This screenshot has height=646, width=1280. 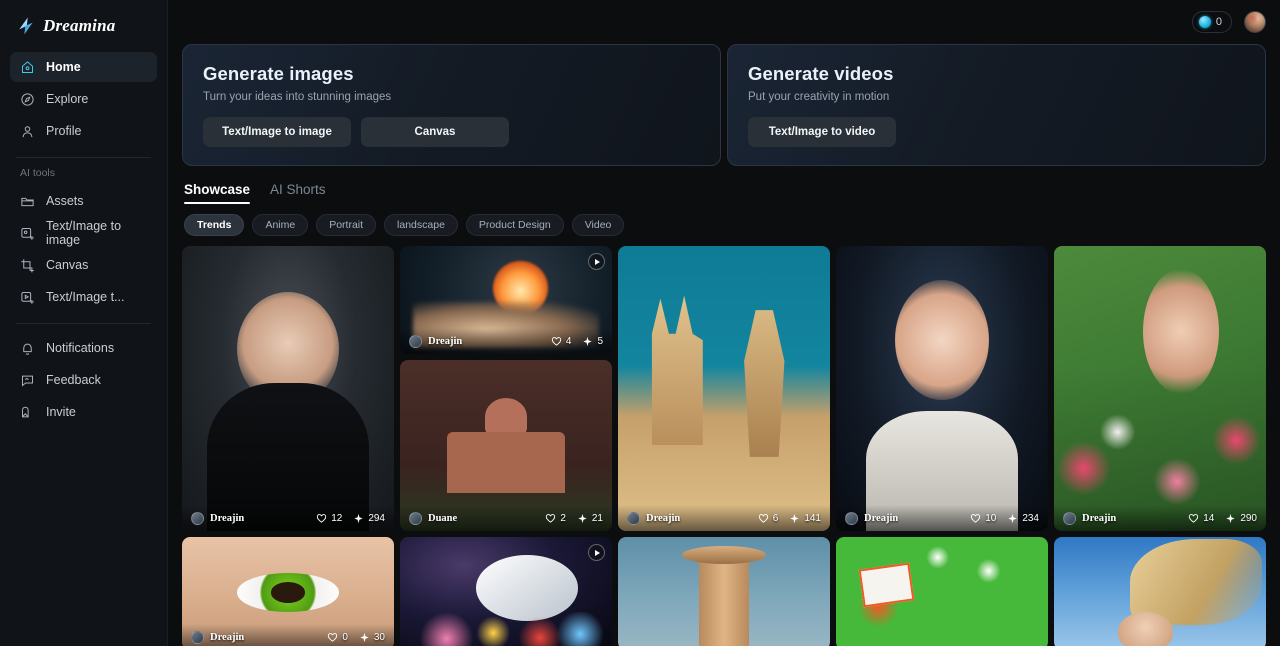 I want to click on sidebar-item-label: Home, so click(x=63, y=67).